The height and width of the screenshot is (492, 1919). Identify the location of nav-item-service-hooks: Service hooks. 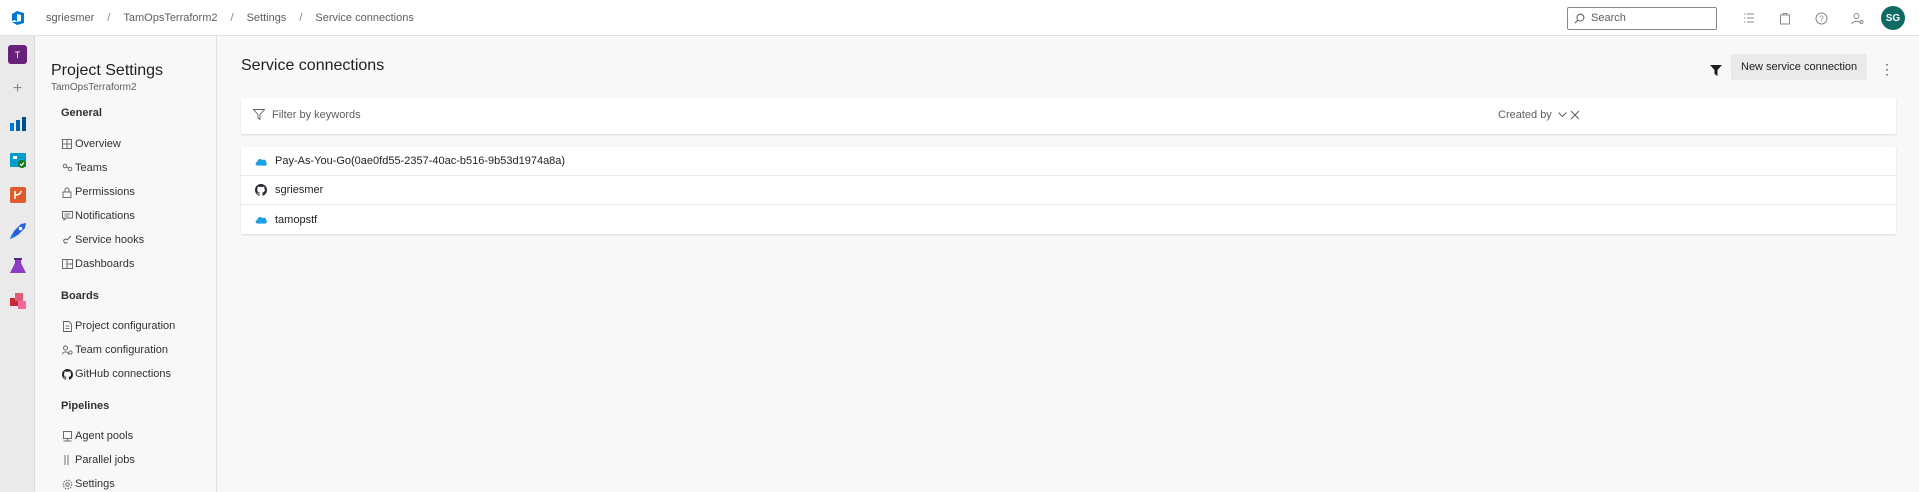
(102, 240).